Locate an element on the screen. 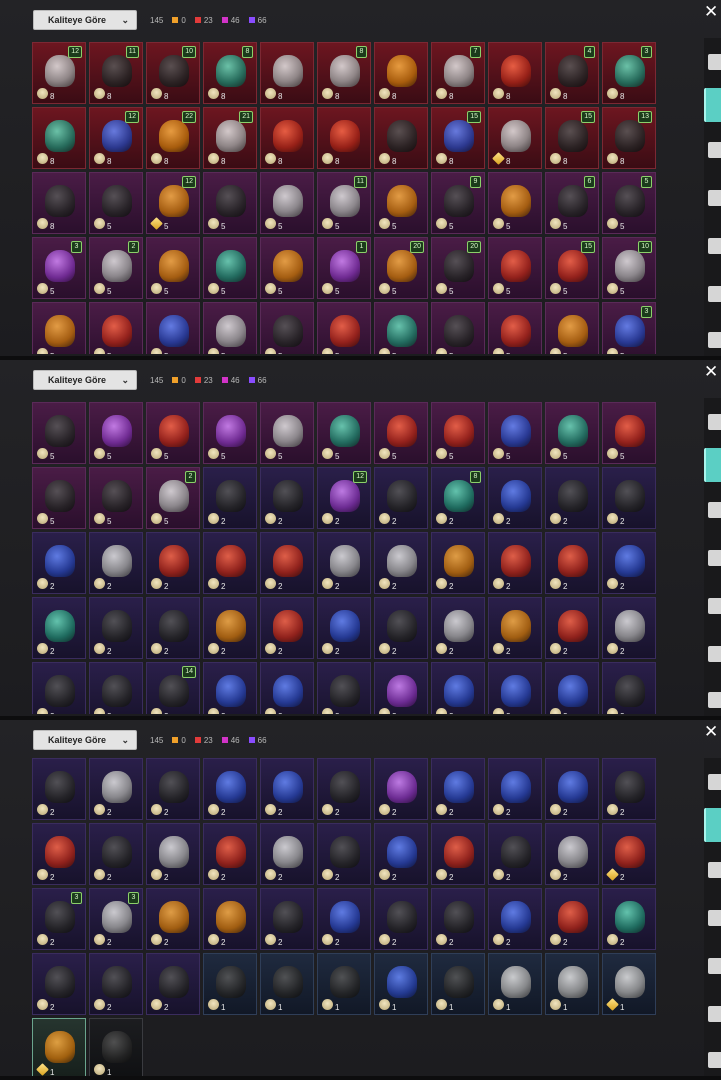  item-slot: 12 5 is located at coordinates (173, 203).